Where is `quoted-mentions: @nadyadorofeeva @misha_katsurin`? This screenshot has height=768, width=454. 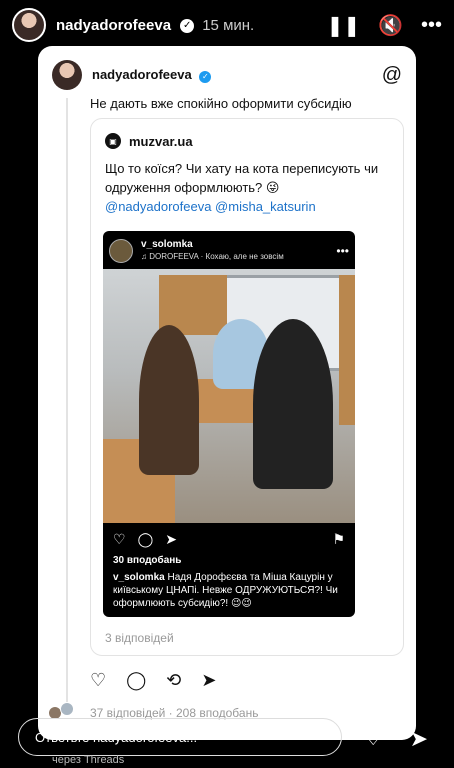 quoted-mentions: @nadyadorofeeva @misha_katsurin is located at coordinates (210, 206).